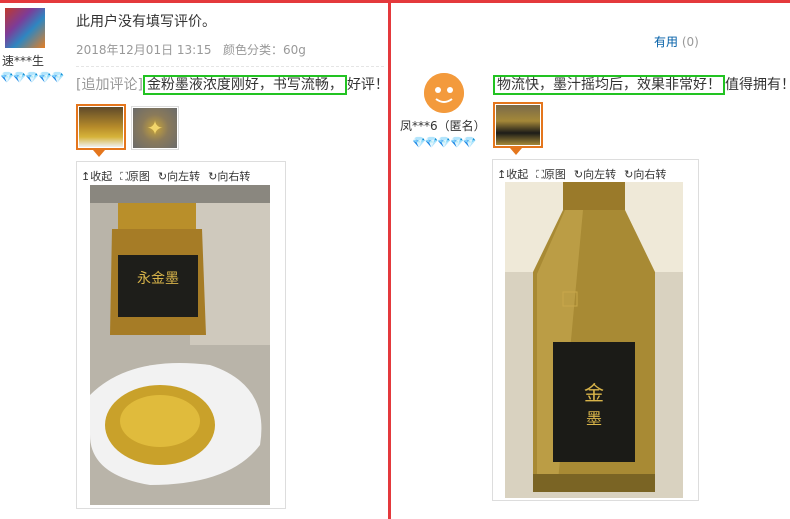  I want to click on username-right: 凤***6（匿名）, so click(443, 126).